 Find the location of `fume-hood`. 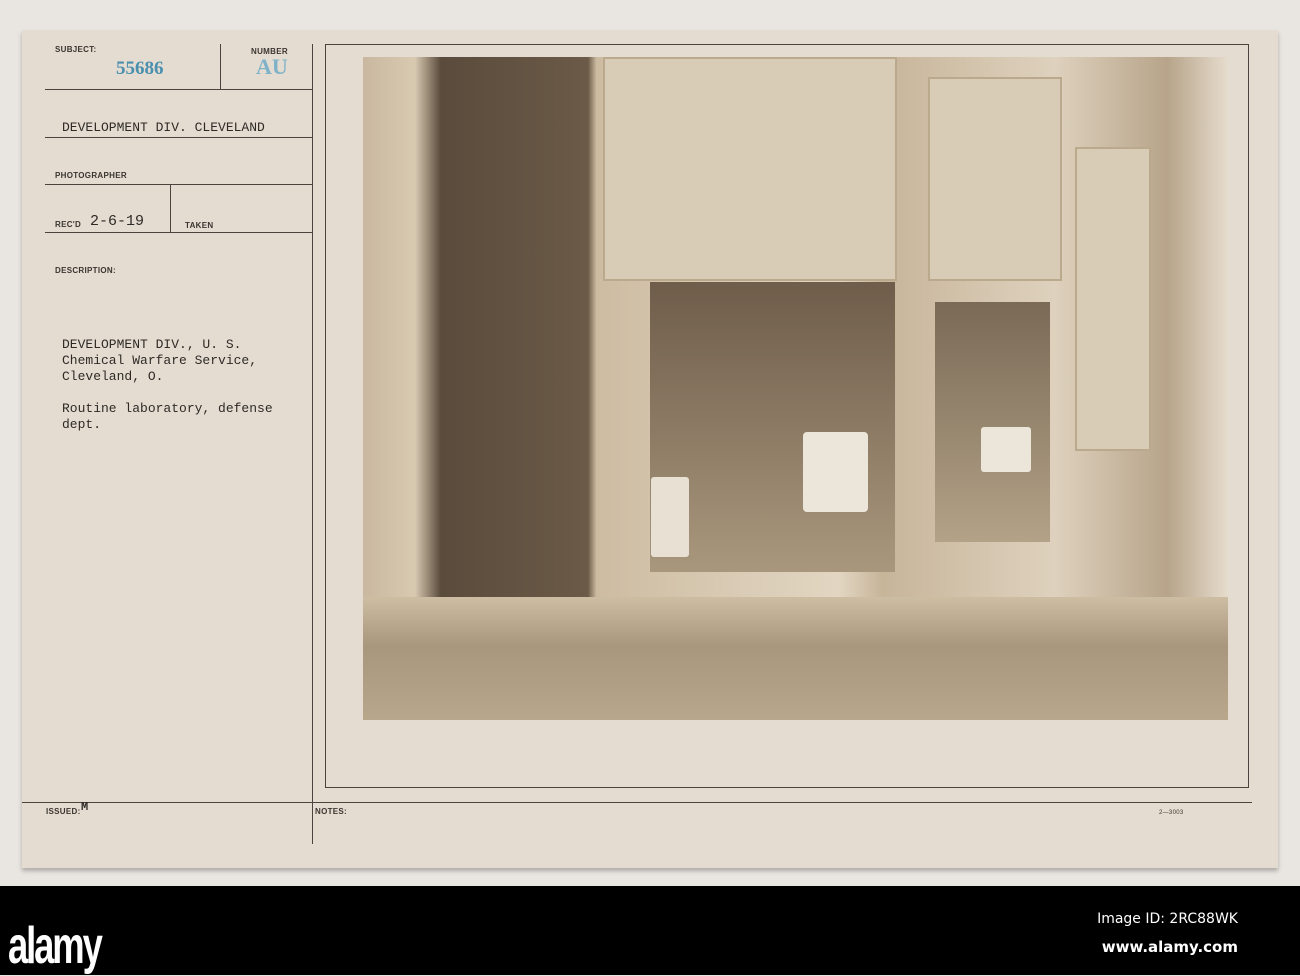

fume-hood is located at coordinates (992, 422).